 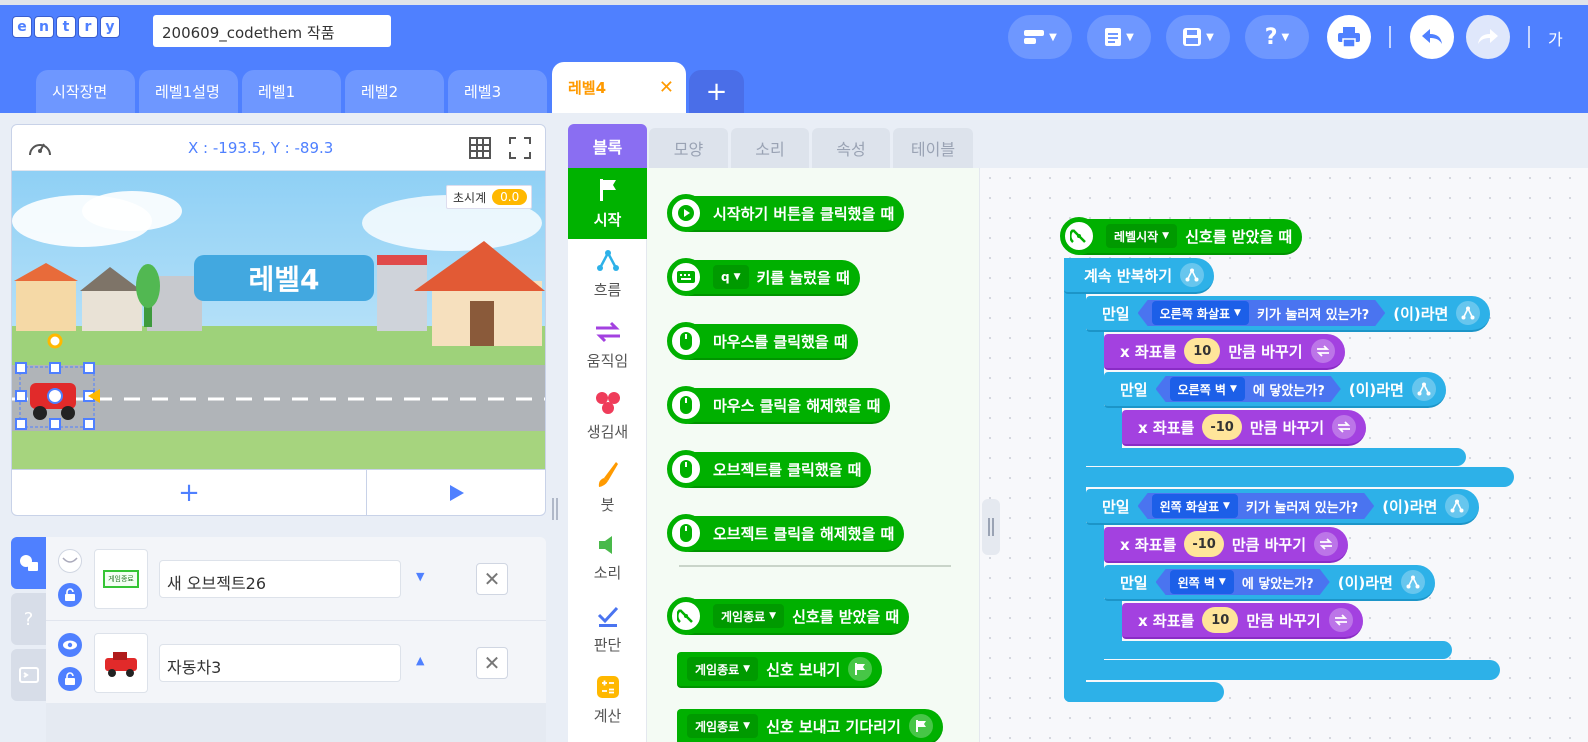 What do you see at coordinates (780, 670) in the screenshot?
I see `send-signal-block: 게임종료 ▼ 신호 보내기` at bounding box center [780, 670].